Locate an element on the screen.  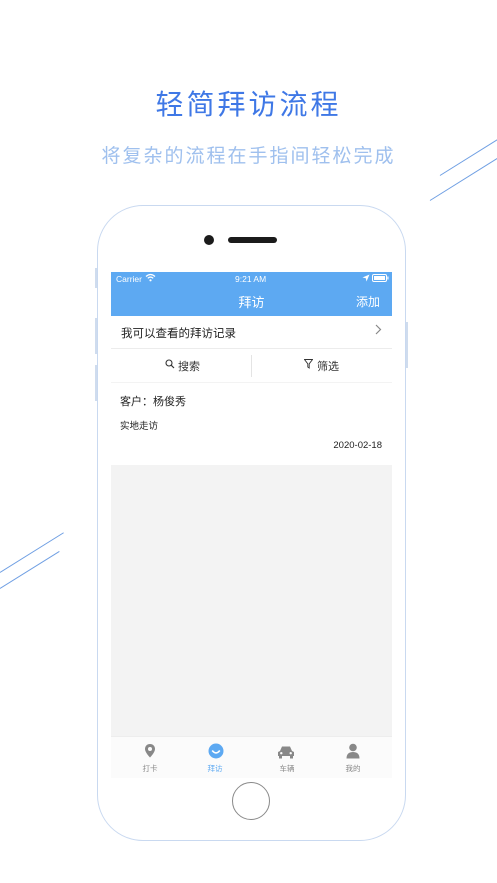
add-button: 添加 is located at coordinates (368, 301).